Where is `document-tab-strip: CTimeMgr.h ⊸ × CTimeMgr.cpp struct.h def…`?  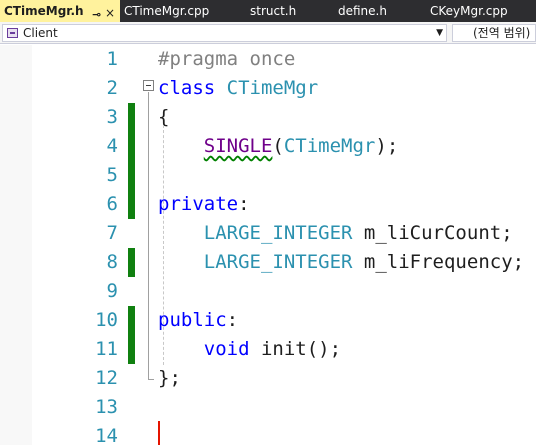 document-tab-strip: CTimeMgr.h ⊸ × CTimeMgr.cpp struct.h def… is located at coordinates (268, 11).